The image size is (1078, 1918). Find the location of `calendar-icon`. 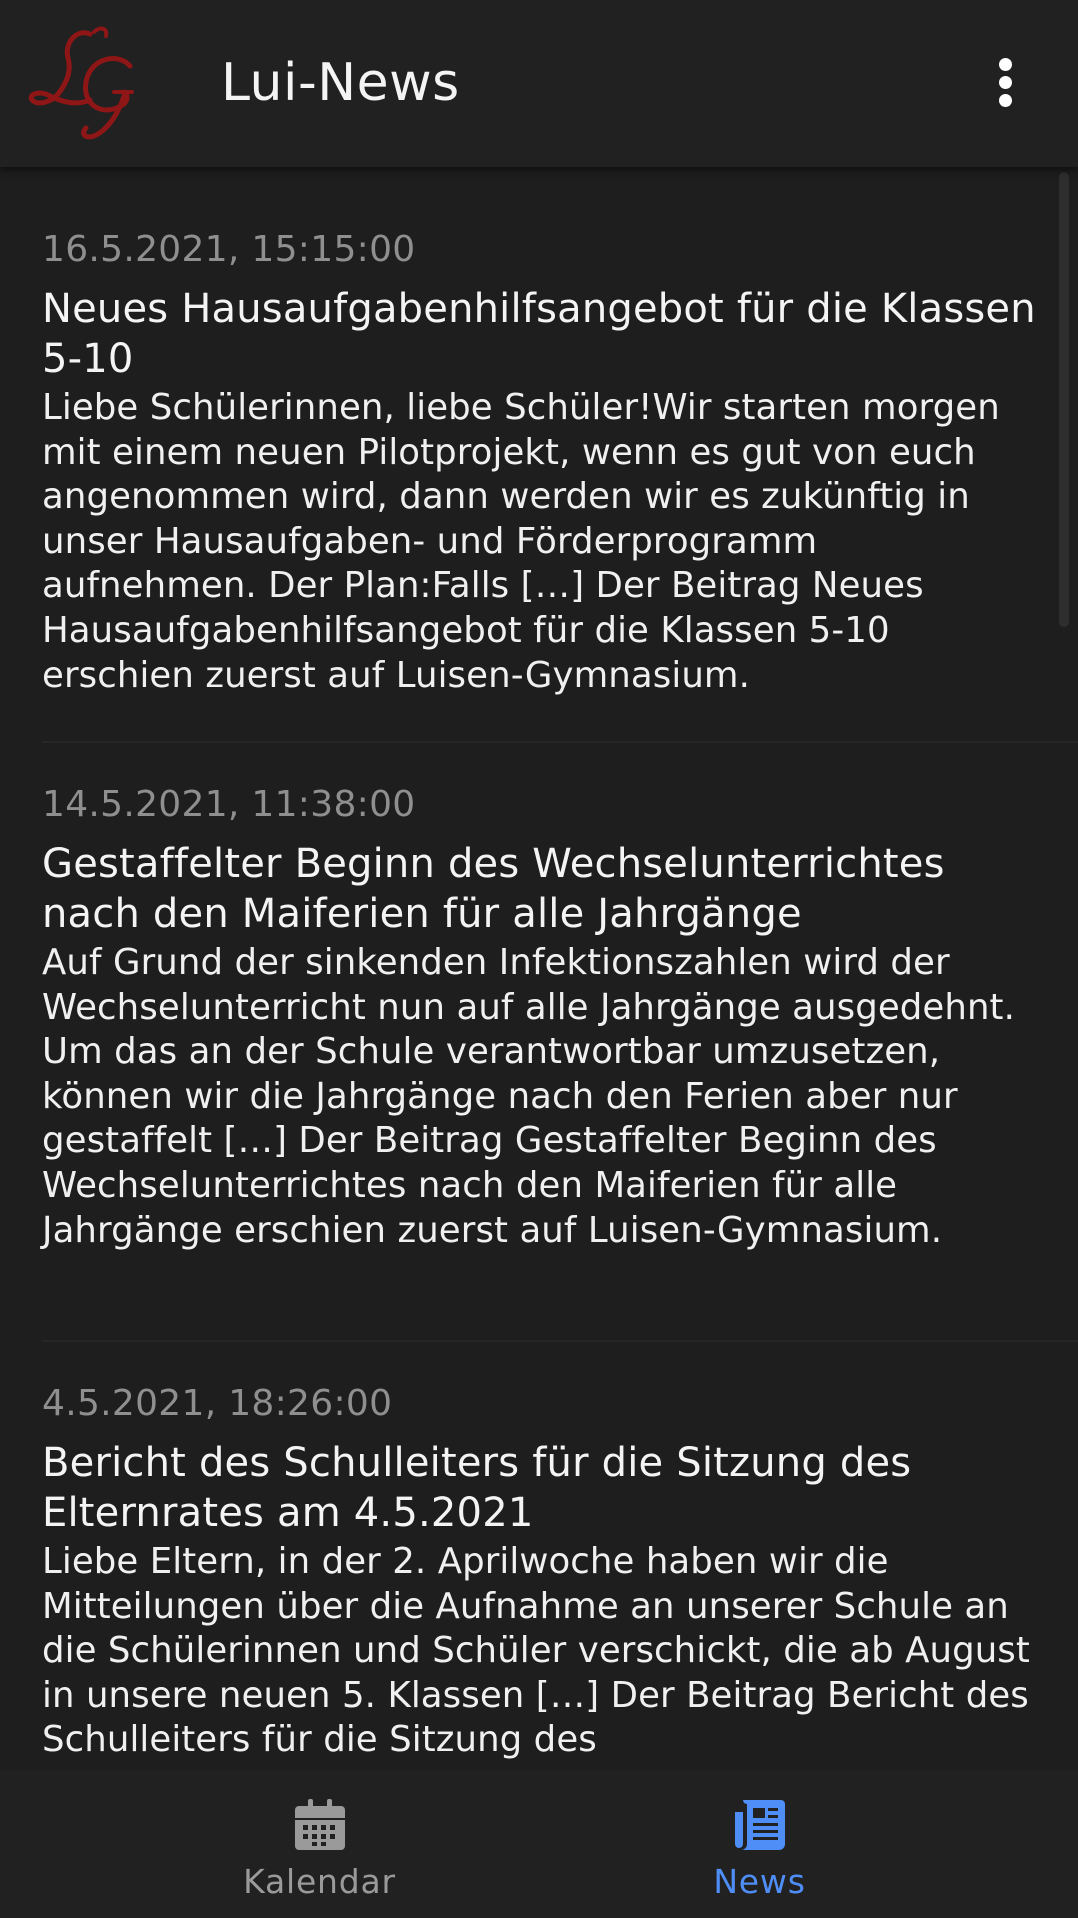

calendar-icon is located at coordinates (320, 1825).